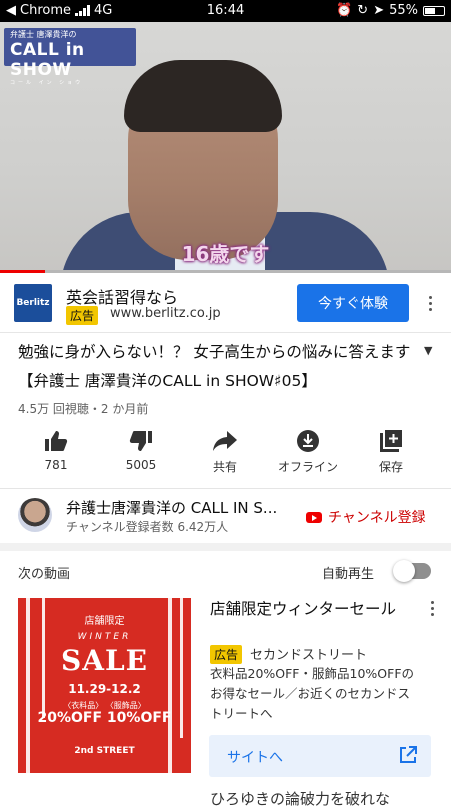 This screenshot has height=809, width=451. Describe the element at coordinates (104, 689) in the screenshot. I see `thumb-line-4: 11.29-12.2` at that location.